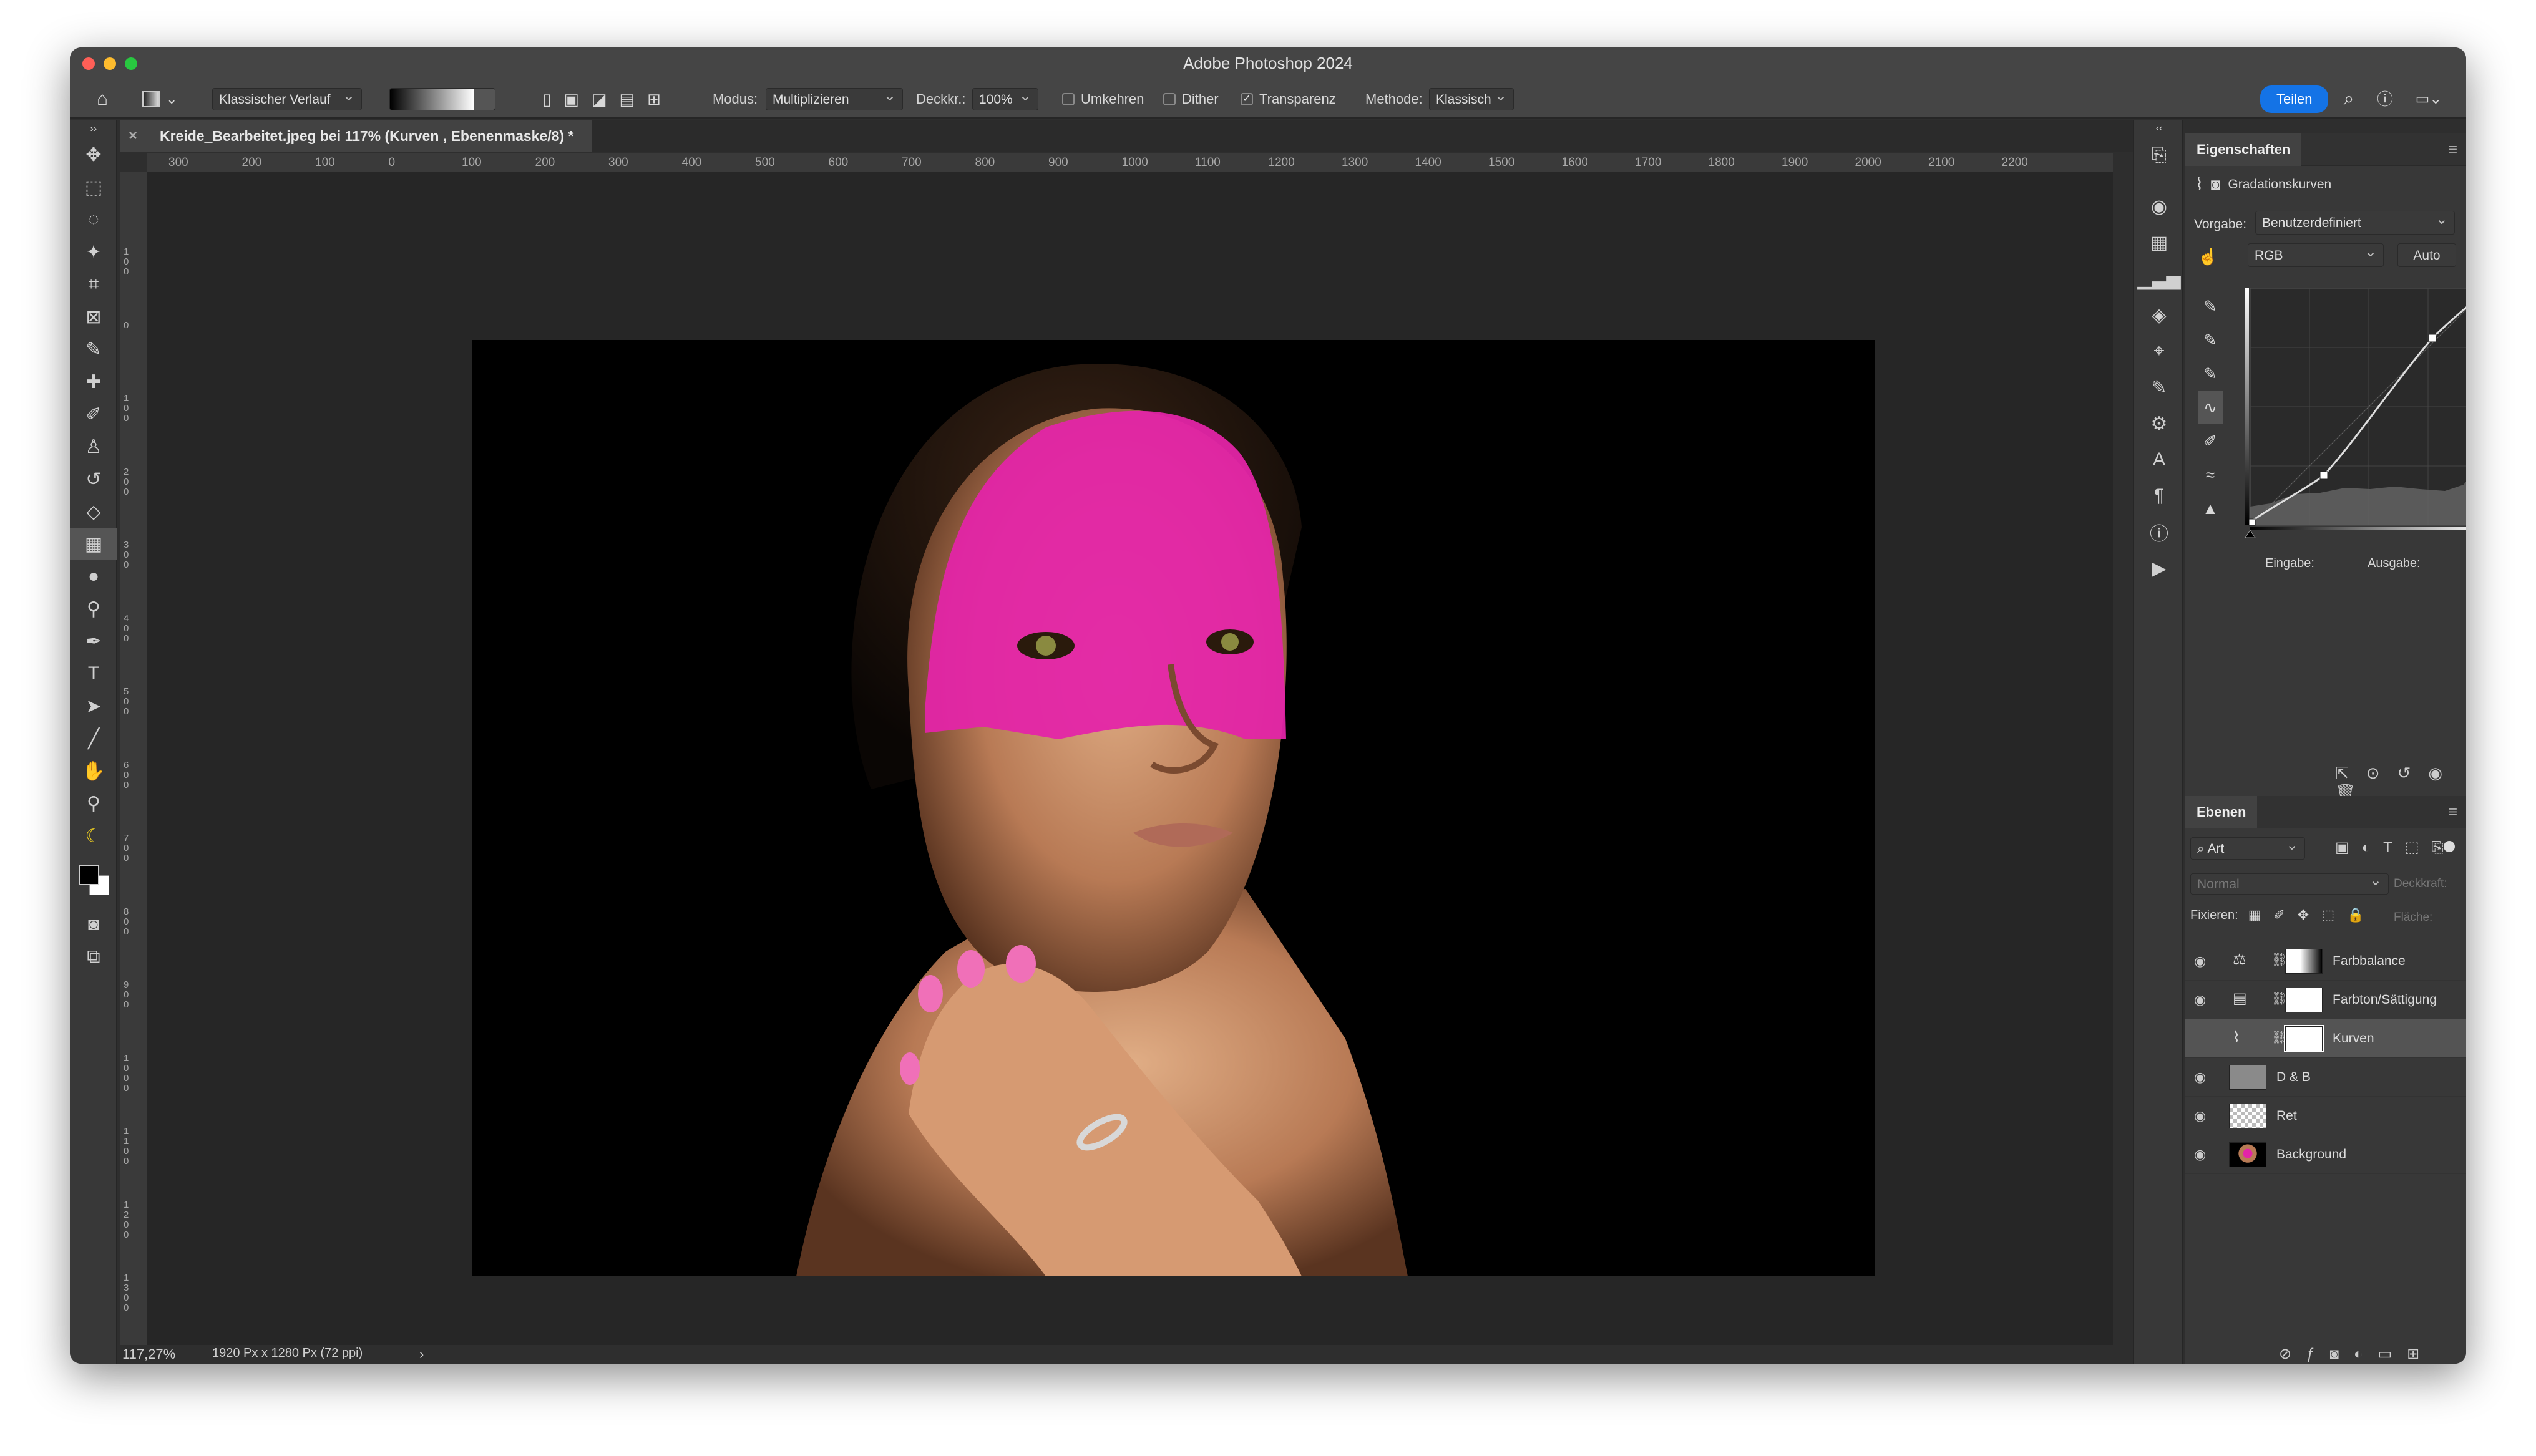 The image size is (2536, 1456). What do you see at coordinates (2325, 1154) in the screenshot?
I see `layer-row: ◉ Background` at bounding box center [2325, 1154].